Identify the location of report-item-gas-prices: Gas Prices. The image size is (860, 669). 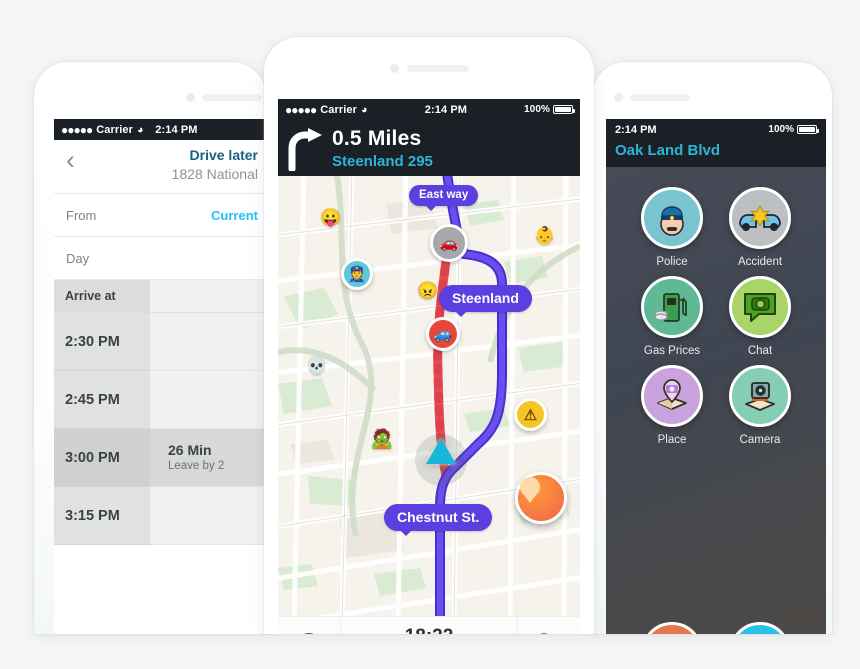
(672, 316).